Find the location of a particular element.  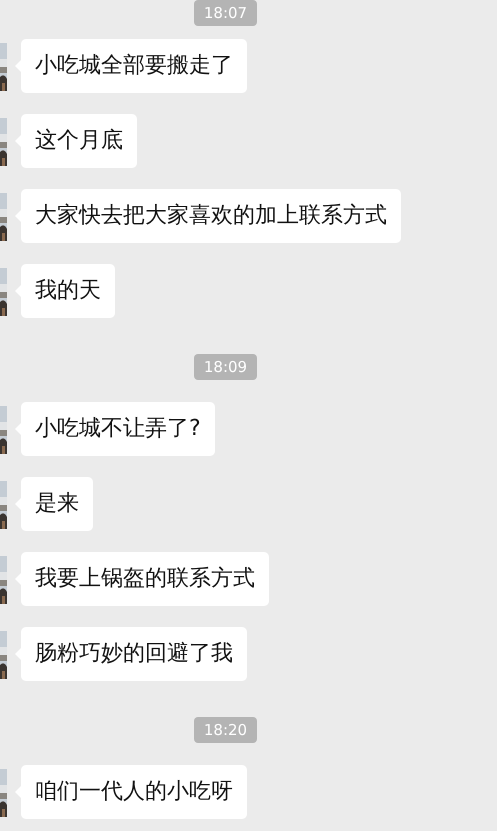

timestamp: 18:07 is located at coordinates (226, 13).